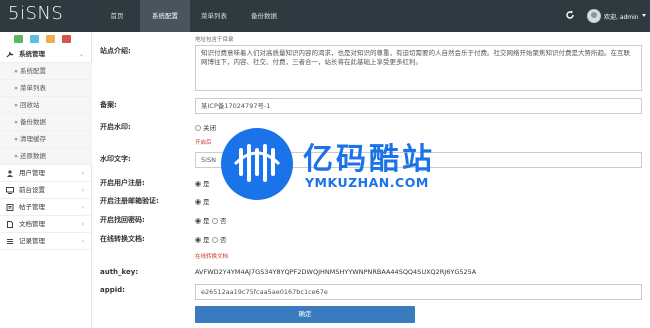  What do you see at coordinates (122, 239) in the screenshot?
I see `online-convert-label: 在线转换文档:` at bounding box center [122, 239].